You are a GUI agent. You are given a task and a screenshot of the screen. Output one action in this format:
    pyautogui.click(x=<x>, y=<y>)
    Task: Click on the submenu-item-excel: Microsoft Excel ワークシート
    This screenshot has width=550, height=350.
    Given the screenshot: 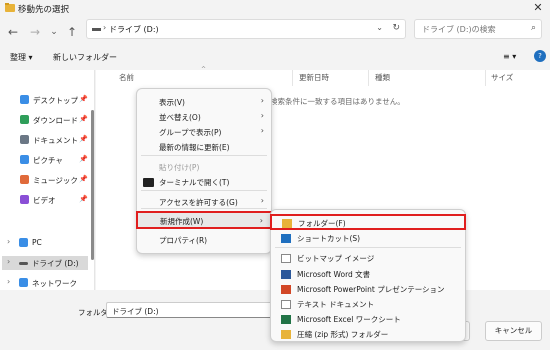 What is the action you would take?
    pyautogui.click(x=368, y=319)
    